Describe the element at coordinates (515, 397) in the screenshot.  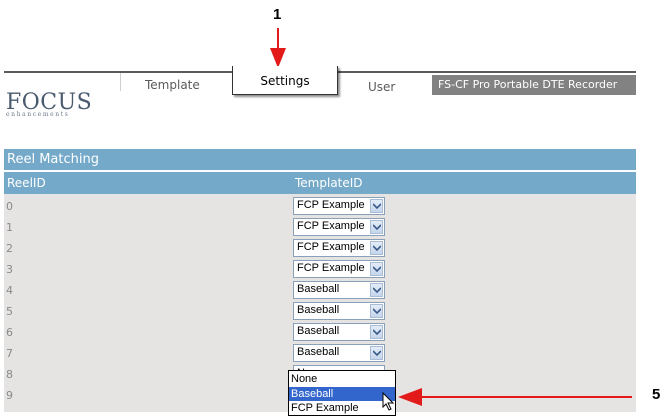
I see `callout-arrow-5-icon` at that location.